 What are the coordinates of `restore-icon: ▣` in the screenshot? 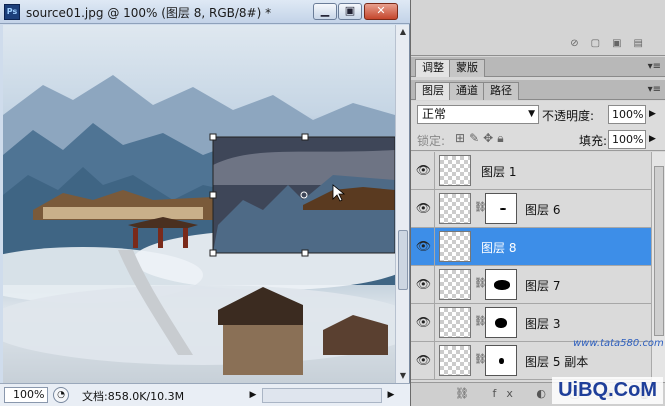 It's located at (350, 10).